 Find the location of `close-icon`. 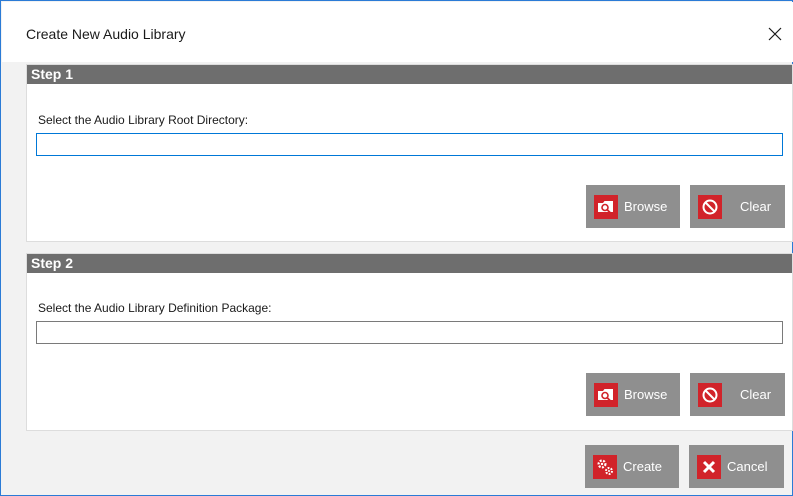

close-icon is located at coordinates (775, 34).